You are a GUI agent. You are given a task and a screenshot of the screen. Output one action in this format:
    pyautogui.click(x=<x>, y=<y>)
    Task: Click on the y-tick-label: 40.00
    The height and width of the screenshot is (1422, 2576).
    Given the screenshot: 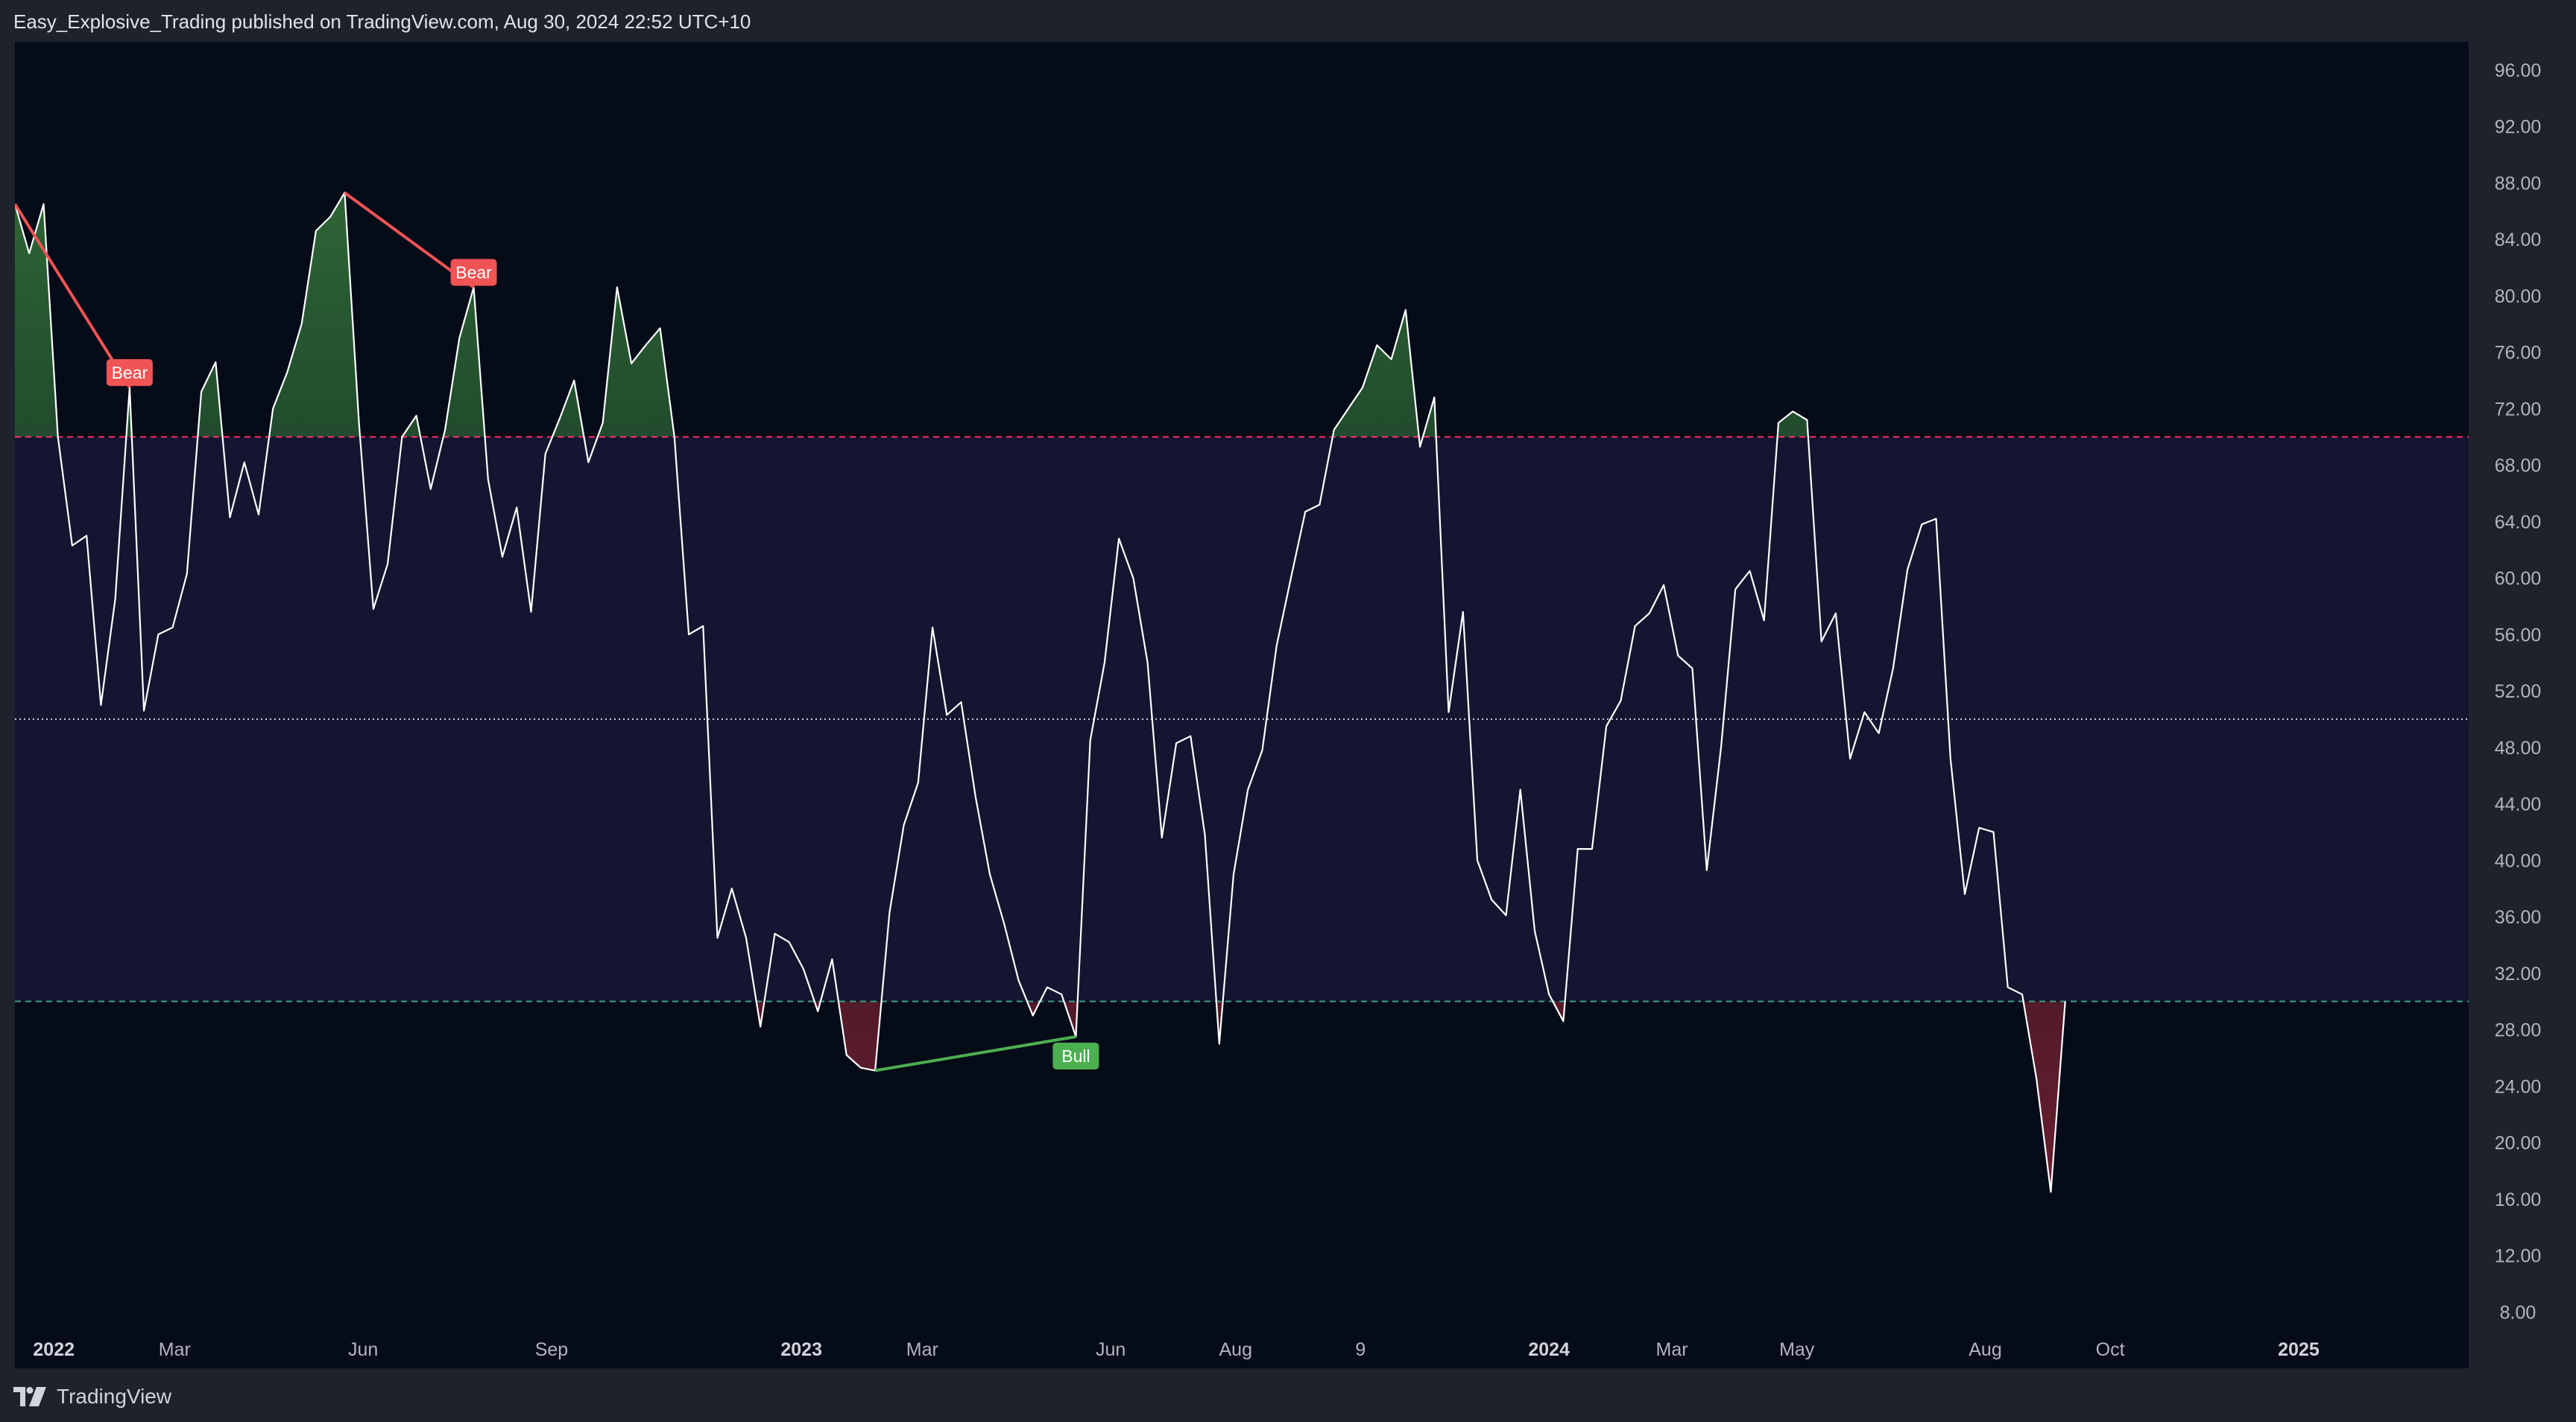 What is the action you would take?
    pyautogui.click(x=2518, y=860)
    